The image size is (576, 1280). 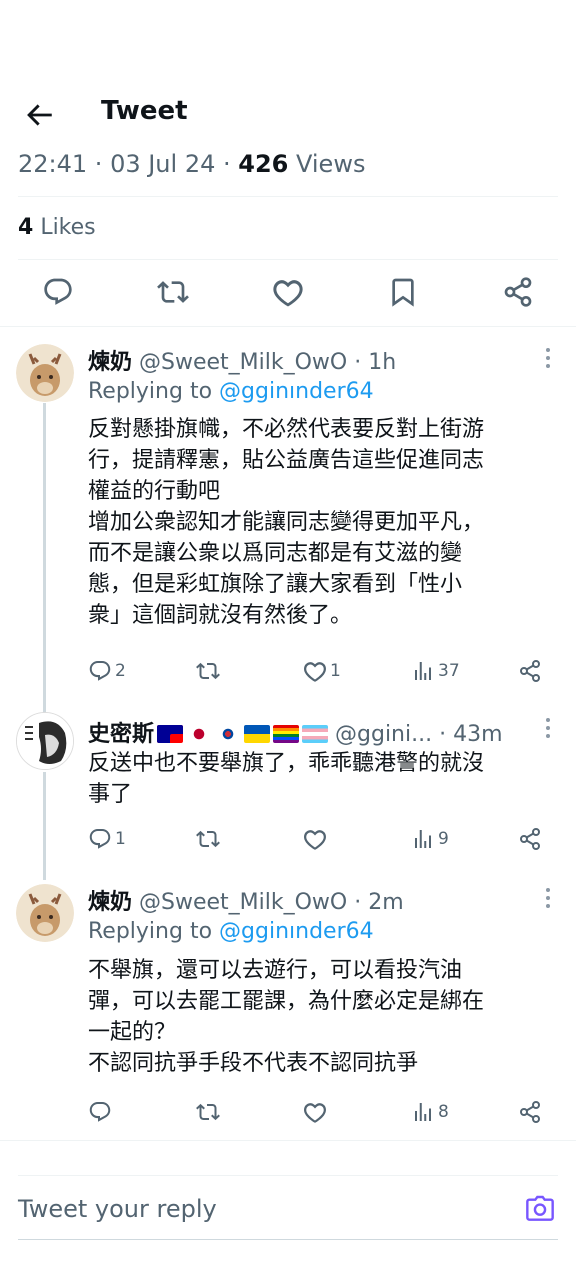 What do you see at coordinates (478, 734) in the screenshot?
I see `tweet-time: 43m` at bounding box center [478, 734].